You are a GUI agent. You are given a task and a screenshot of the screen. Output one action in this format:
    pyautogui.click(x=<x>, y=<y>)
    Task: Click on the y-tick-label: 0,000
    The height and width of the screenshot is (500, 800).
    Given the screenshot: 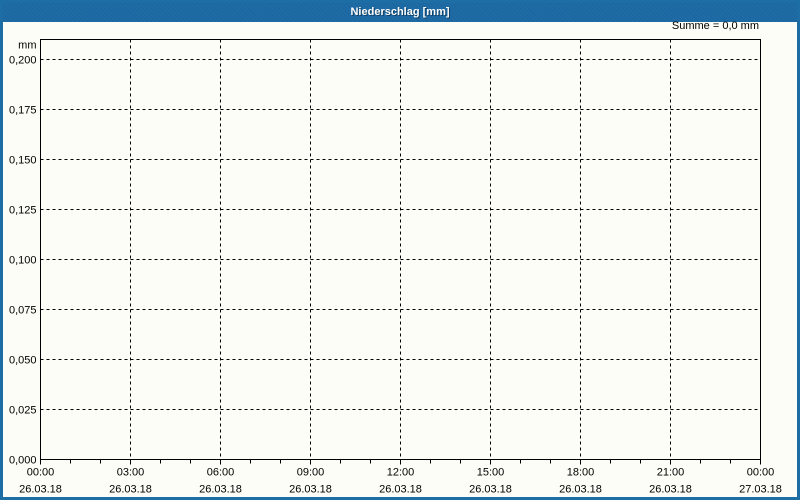 What is the action you would take?
    pyautogui.click(x=23, y=461)
    